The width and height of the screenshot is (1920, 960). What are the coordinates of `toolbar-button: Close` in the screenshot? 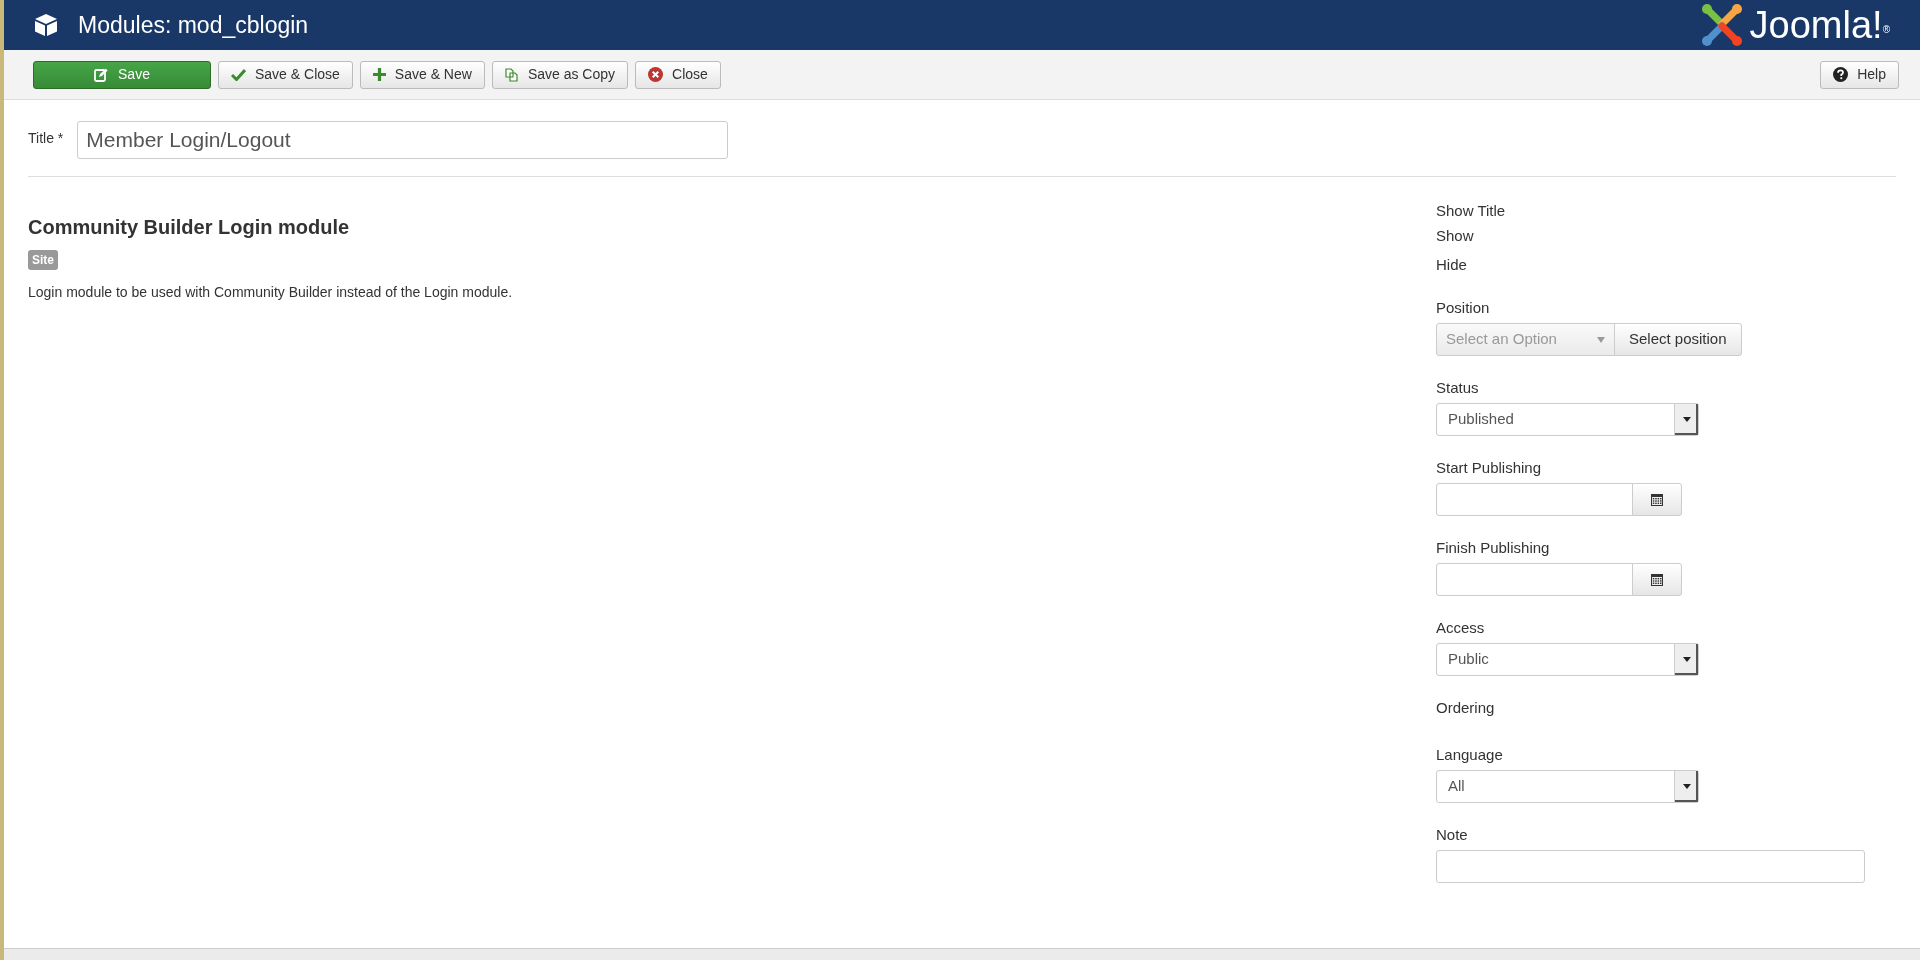 It's located at (678, 74).